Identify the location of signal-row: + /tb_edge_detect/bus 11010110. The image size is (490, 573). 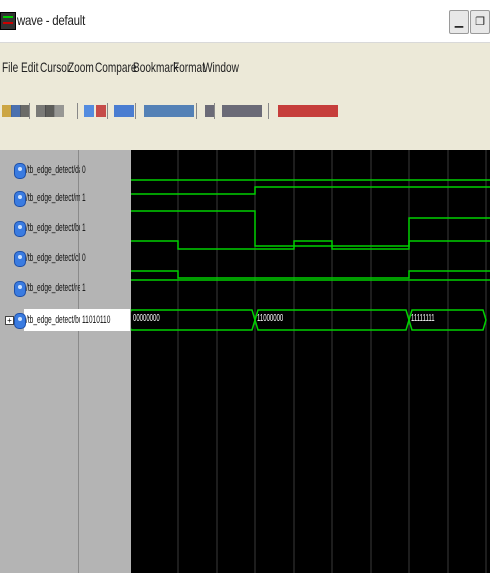
(65, 322).